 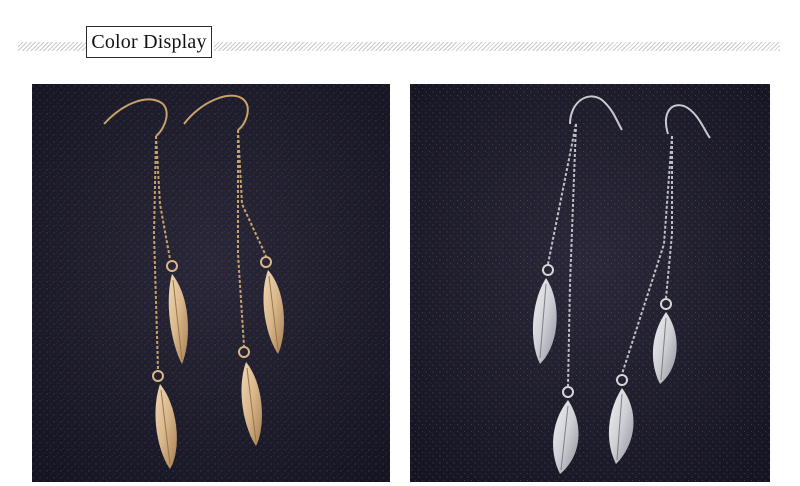 What do you see at coordinates (149, 42) in the screenshot?
I see `section-title: Color Display` at bounding box center [149, 42].